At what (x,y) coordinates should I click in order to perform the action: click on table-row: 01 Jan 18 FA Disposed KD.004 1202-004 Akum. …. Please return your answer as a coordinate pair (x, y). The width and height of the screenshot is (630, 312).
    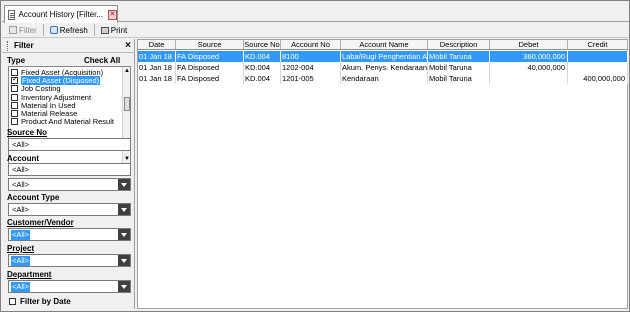
    Looking at the image, I should click on (383, 67).